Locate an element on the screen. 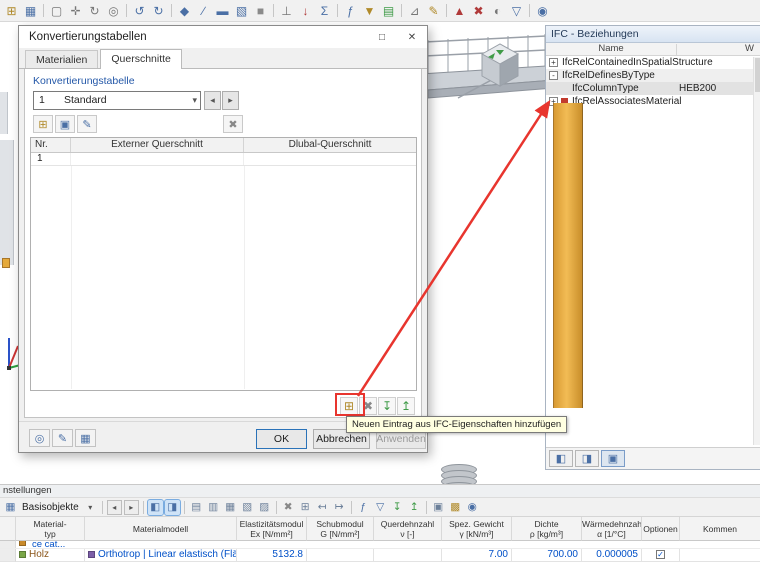  table-hatch-icon: ▧ is located at coordinates (247, 507).